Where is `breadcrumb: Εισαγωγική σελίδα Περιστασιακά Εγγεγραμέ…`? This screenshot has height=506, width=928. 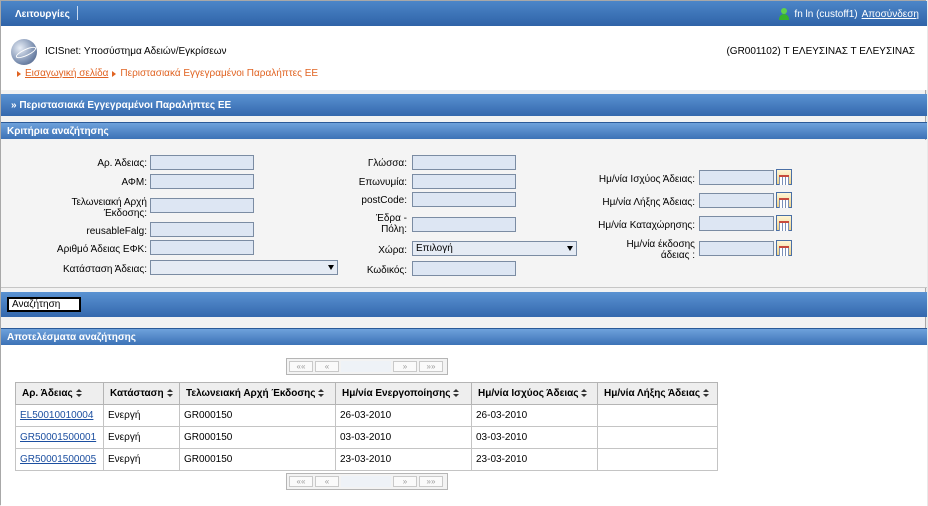
breadcrumb: Εισαγωγική σελίδα Περιστασιακά Εγγεγραμέ… is located at coordinates (167, 73).